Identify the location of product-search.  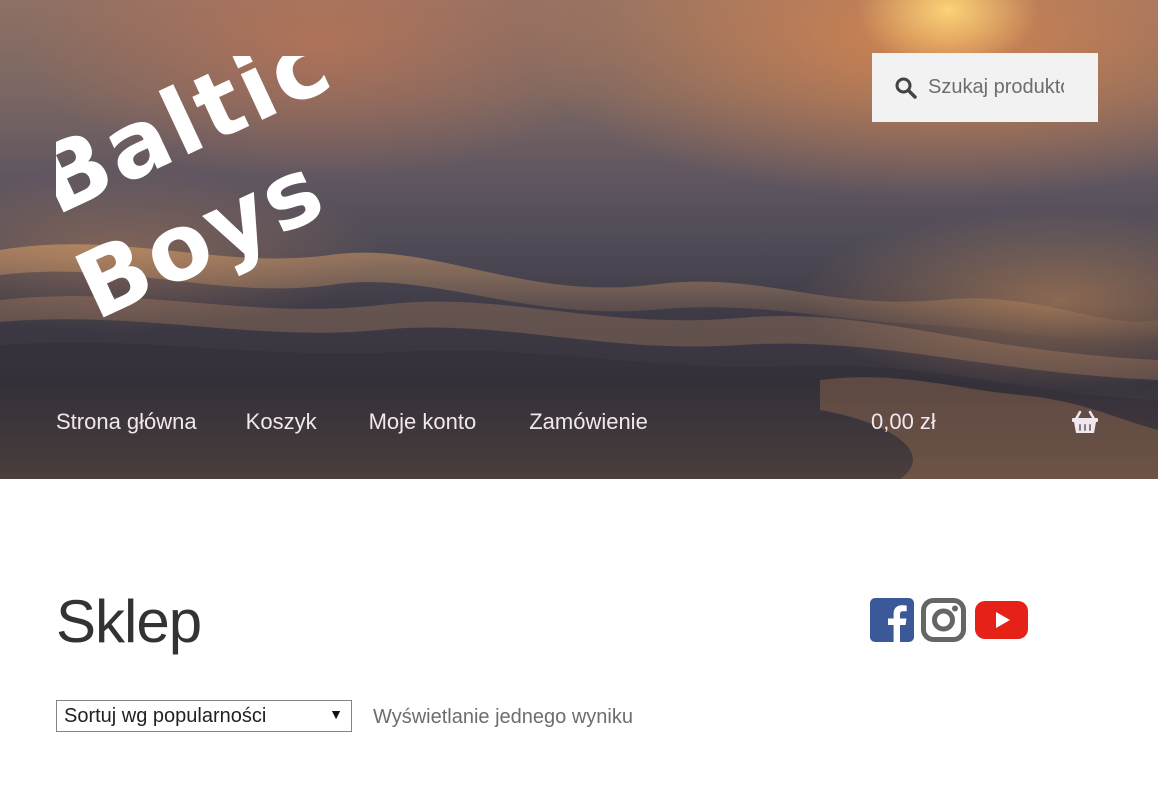
(985, 87).